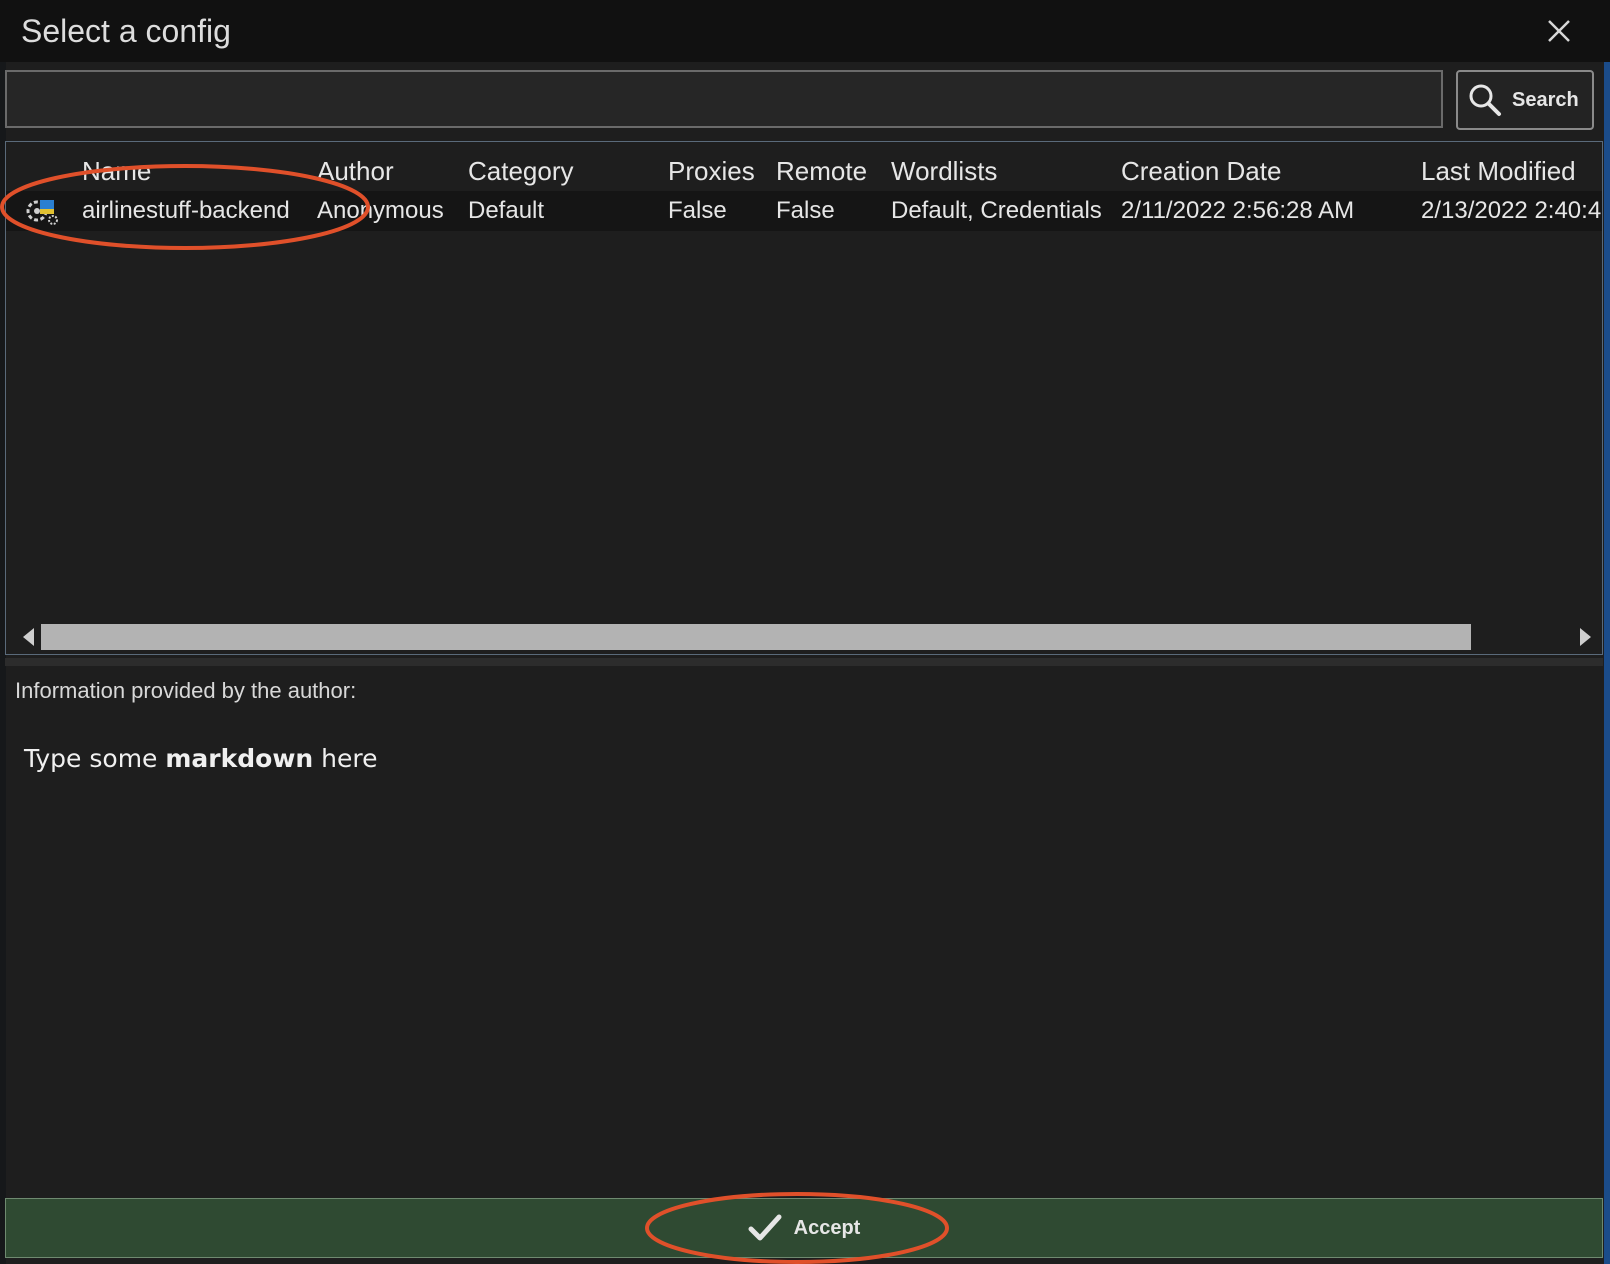 The width and height of the screenshot is (1610, 1264). Describe the element at coordinates (1485, 100) in the screenshot. I see `search-icon` at that location.